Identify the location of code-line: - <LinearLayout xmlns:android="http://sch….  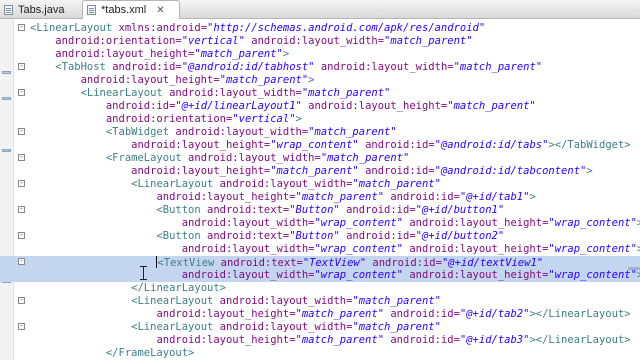
(320, 28).